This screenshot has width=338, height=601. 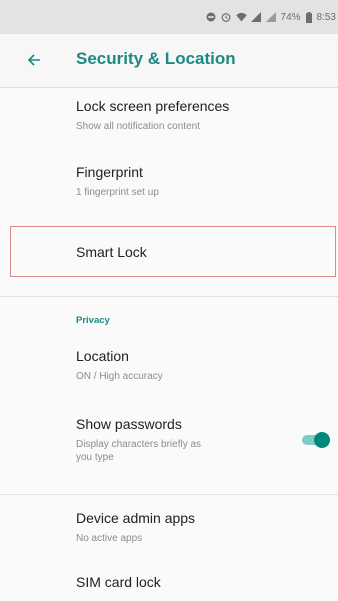 I want to click on list-item-sim-card-lock: SIM card lock, so click(x=169, y=583).